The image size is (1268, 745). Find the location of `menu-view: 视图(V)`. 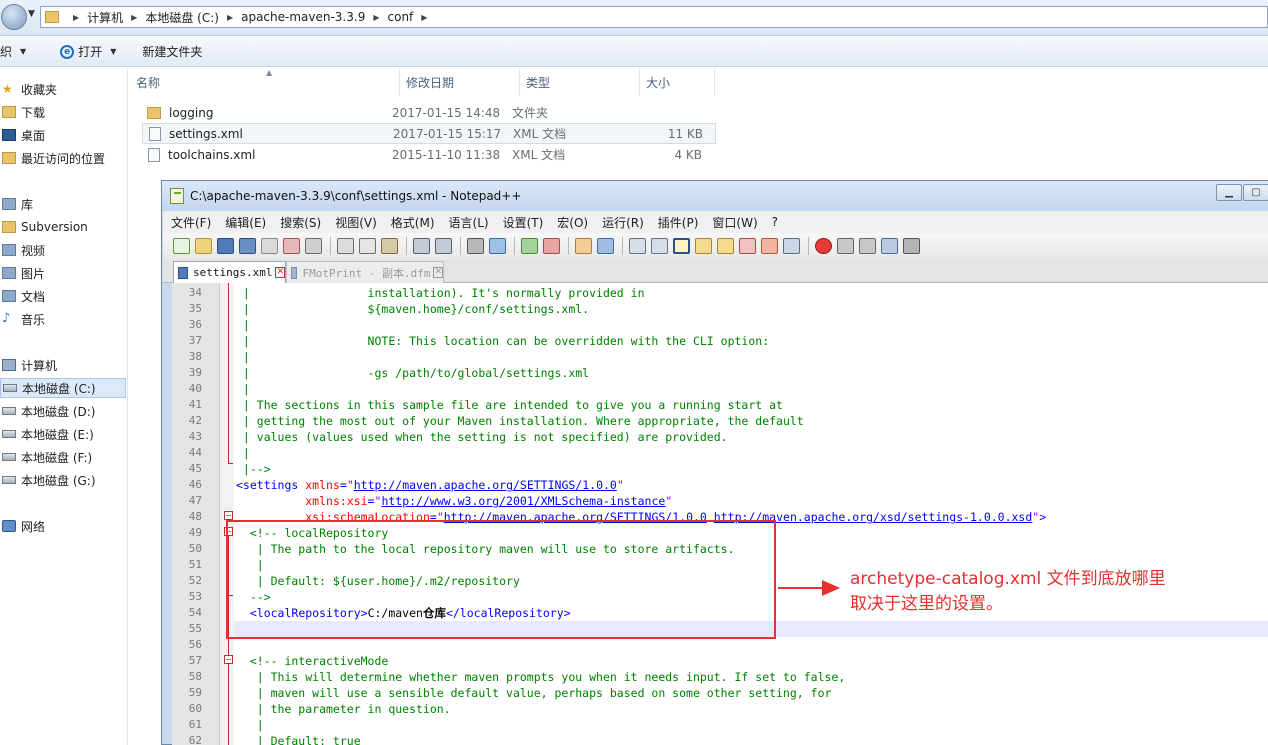

menu-view: 视图(V) is located at coordinates (355, 222).